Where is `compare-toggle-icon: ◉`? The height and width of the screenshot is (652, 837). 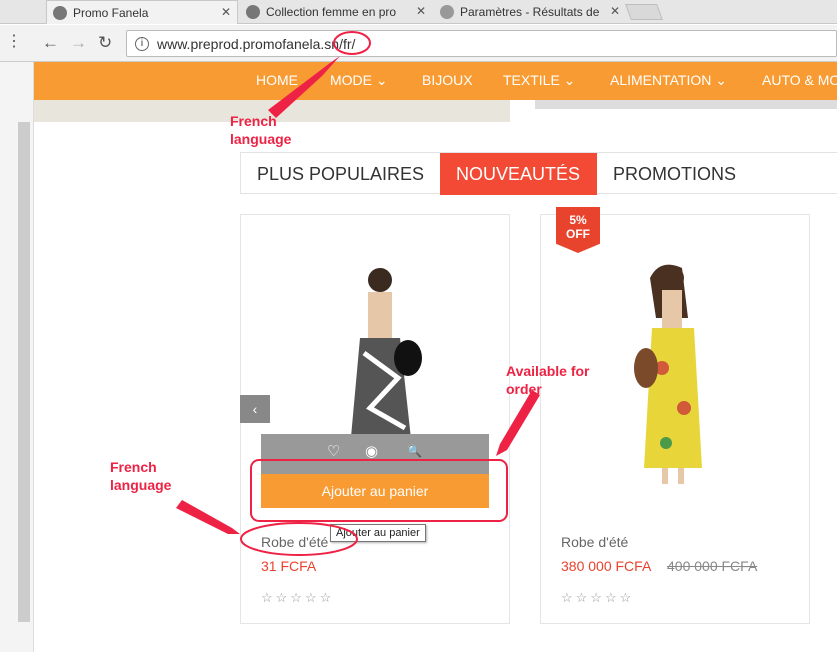 compare-toggle-icon: ◉ is located at coordinates (371, 451).